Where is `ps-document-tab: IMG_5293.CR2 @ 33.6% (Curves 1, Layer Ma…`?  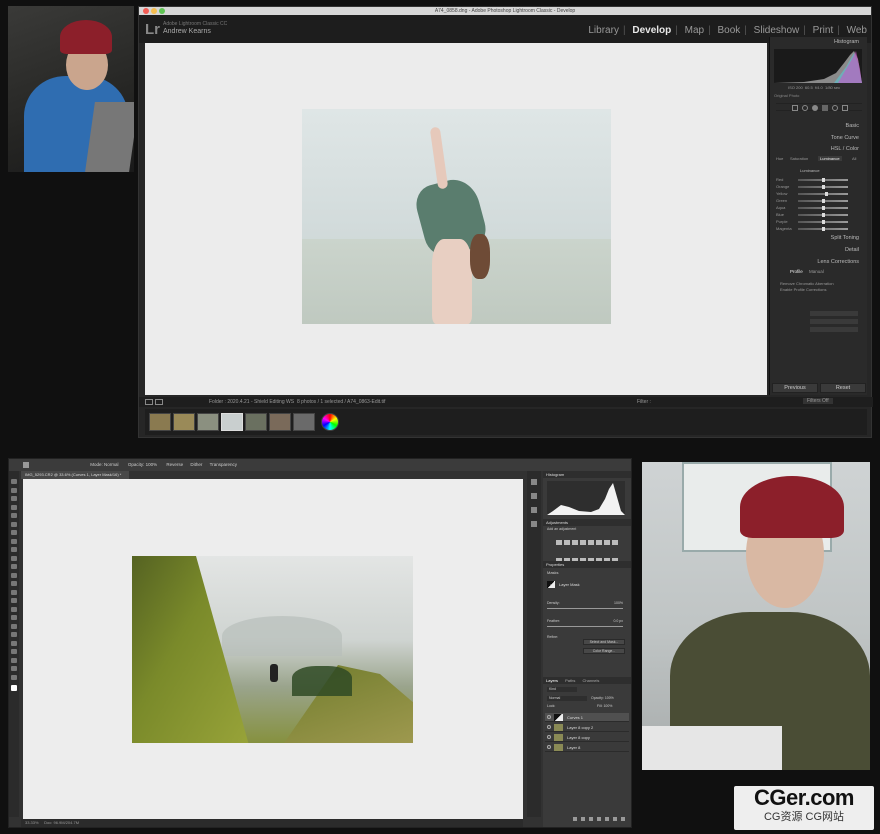
ps-document-tab: IMG_5293.CR2 @ 33.6% (Curves 1, Layer Ma… is located at coordinates (75, 475).